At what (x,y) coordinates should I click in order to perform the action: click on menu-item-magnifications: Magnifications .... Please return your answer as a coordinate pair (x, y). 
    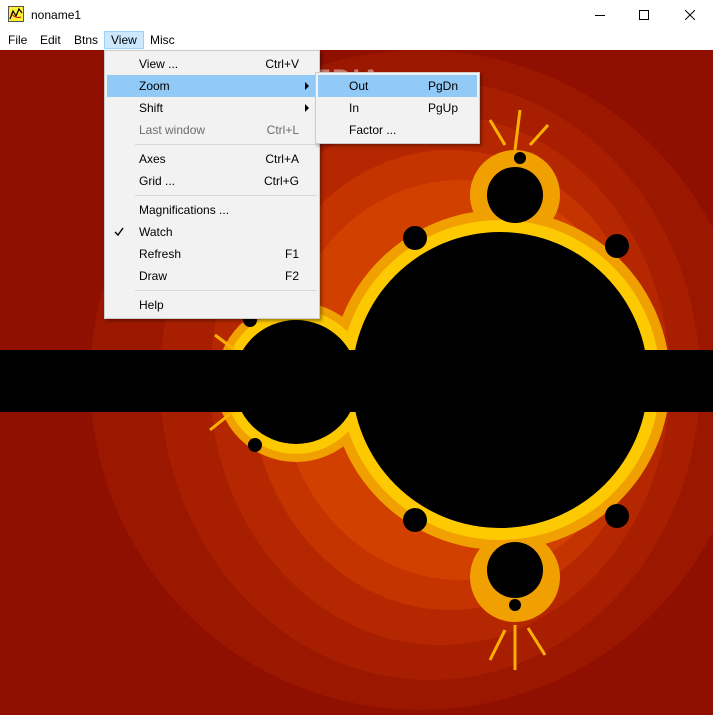
    Looking at the image, I should click on (212, 210).